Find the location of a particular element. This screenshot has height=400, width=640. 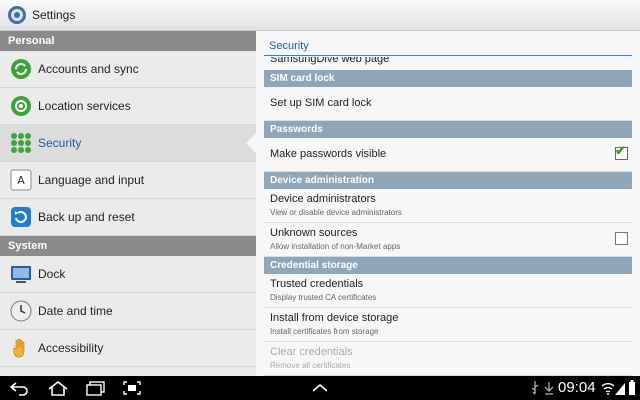

list-item-title: Install from device storage is located at coordinates (334, 318).